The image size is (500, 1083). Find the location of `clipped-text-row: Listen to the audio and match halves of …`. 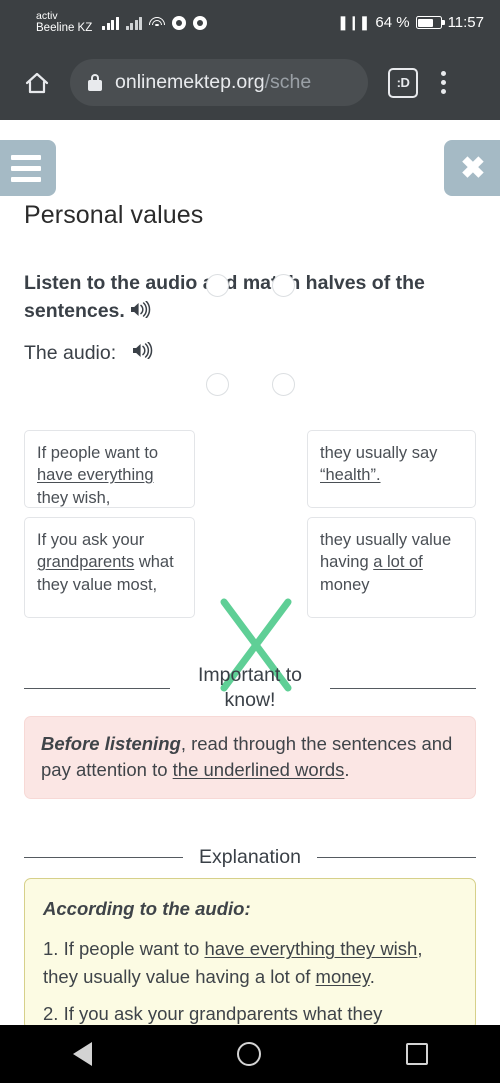

clipped-text-row: Listen to the audio and match halves of … is located at coordinates (250, 381).